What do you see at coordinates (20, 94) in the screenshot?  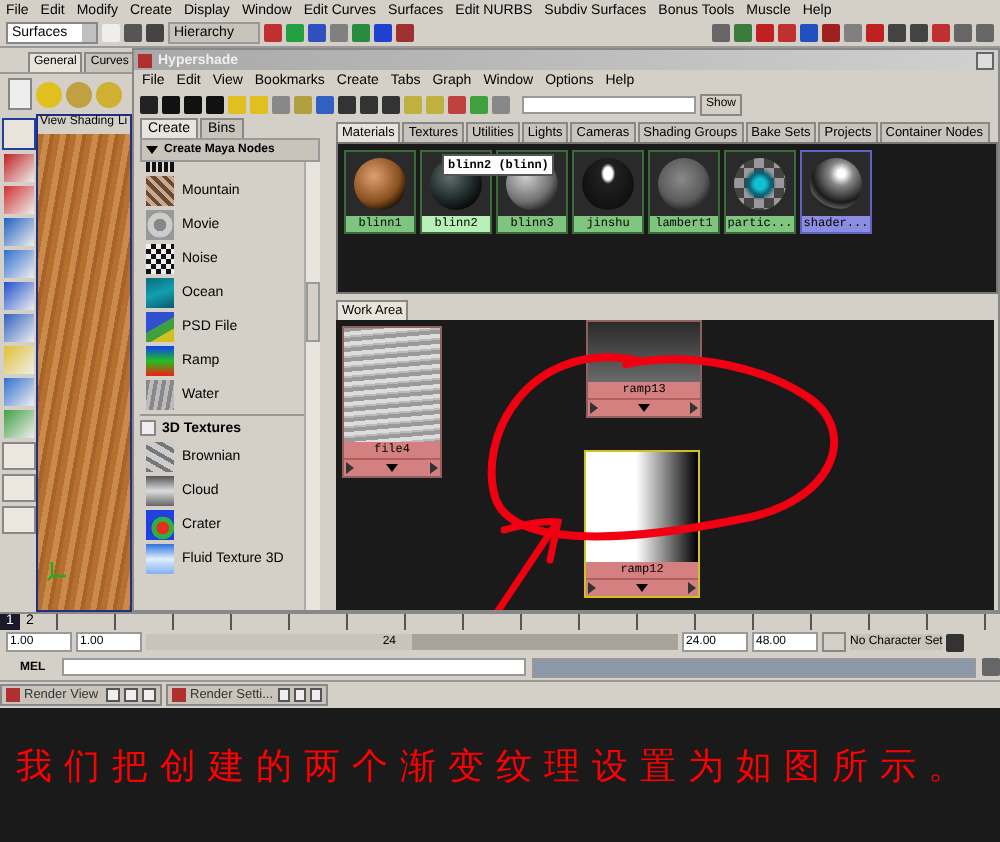 I see `shelf-menu-button` at bounding box center [20, 94].